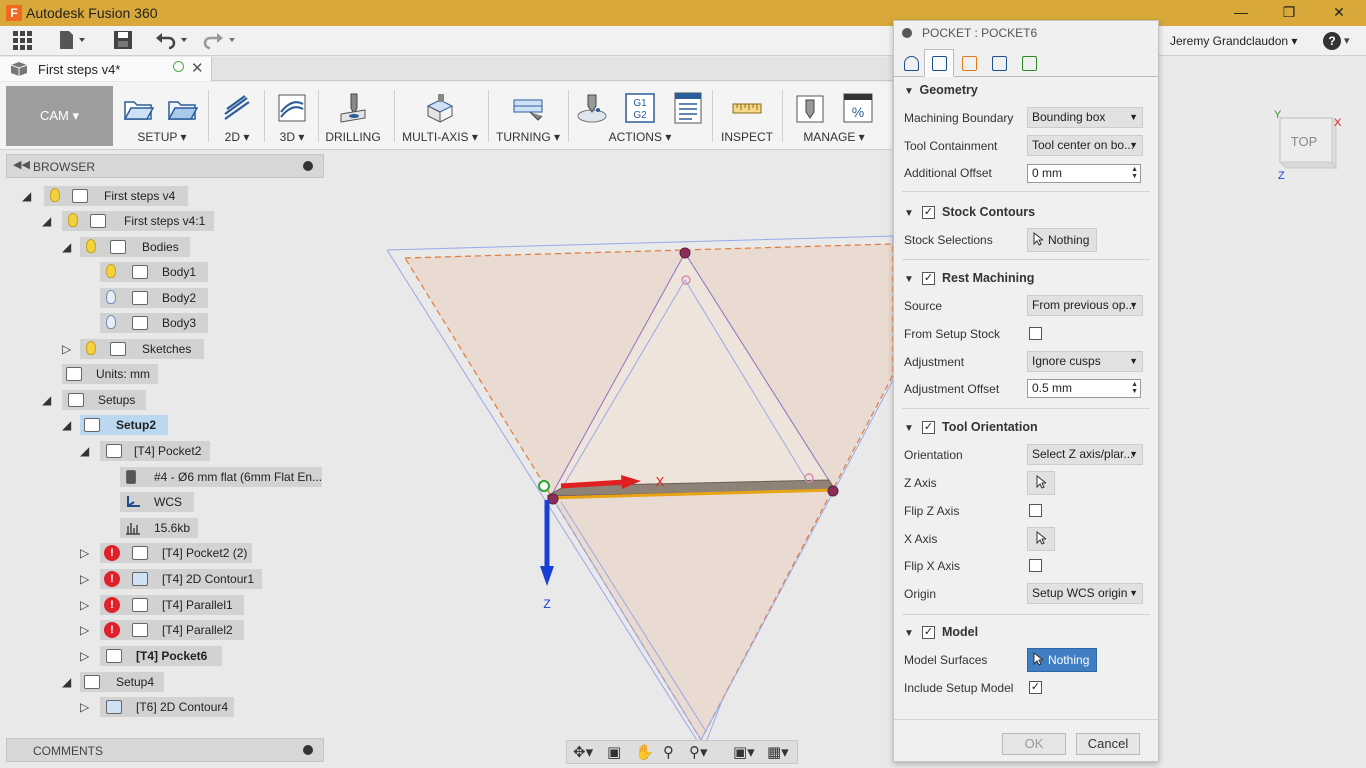  What do you see at coordinates (440, 116) in the screenshot?
I see `multi-axis-group: MULTI-AXIS ▾` at bounding box center [440, 116].